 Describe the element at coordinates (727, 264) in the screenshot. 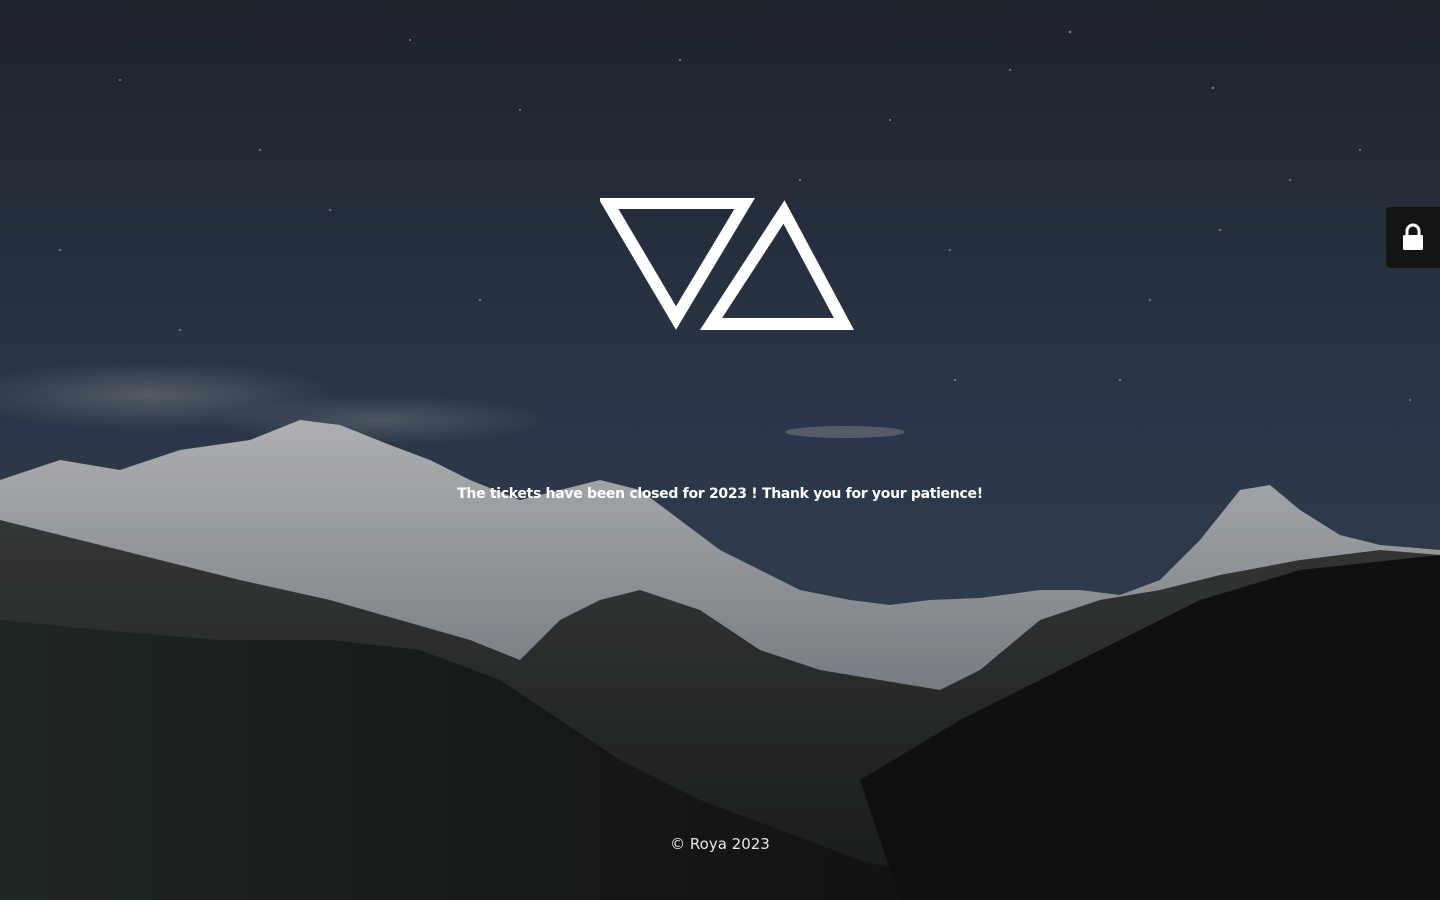

I see `triangle-logo` at that location.